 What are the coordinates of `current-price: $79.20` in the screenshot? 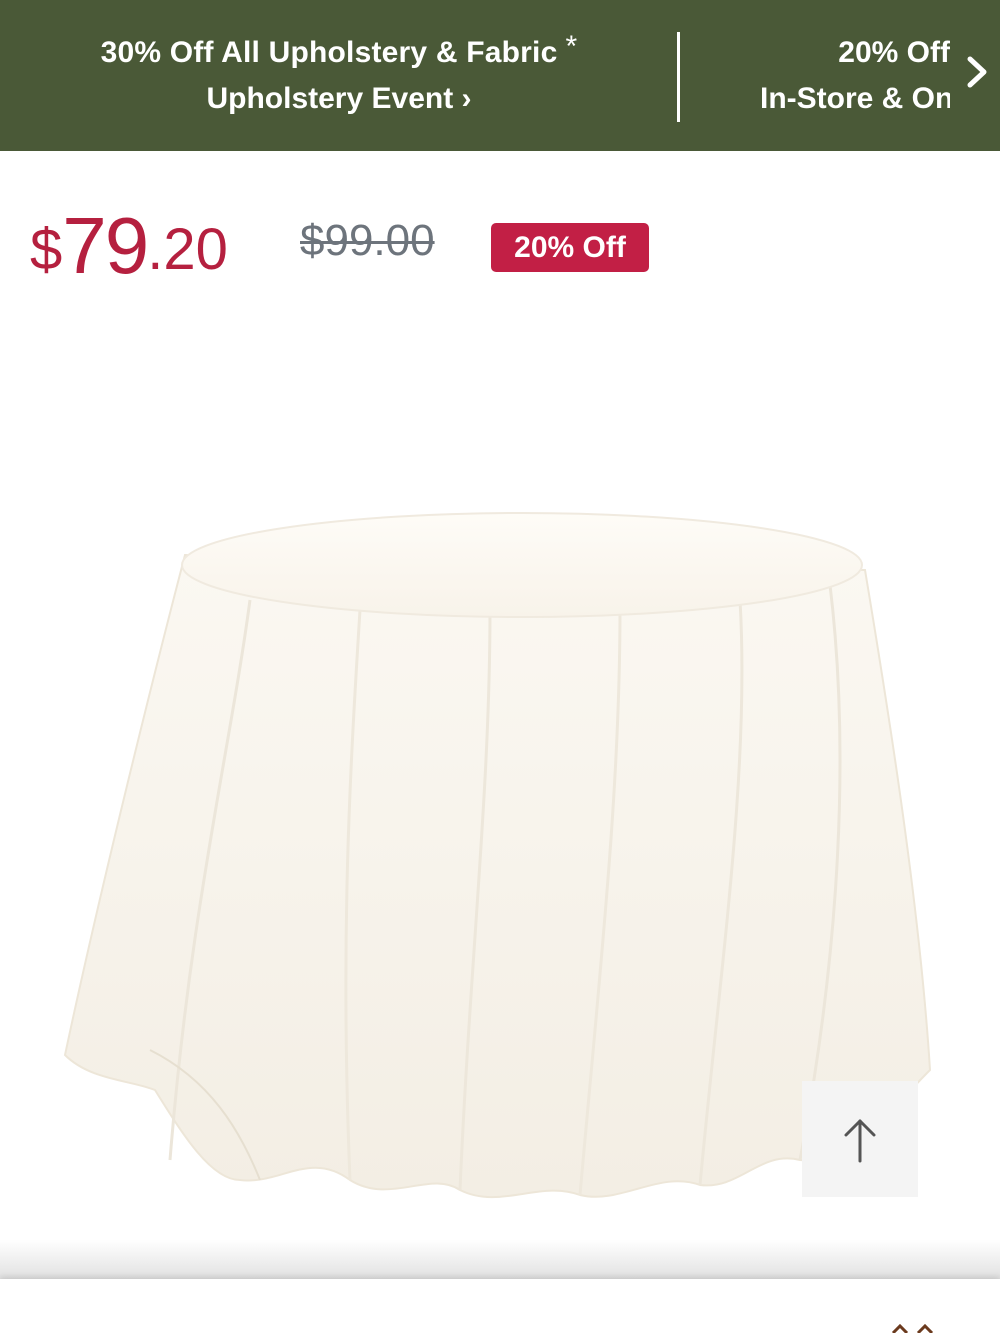 It's located at (129, 246).